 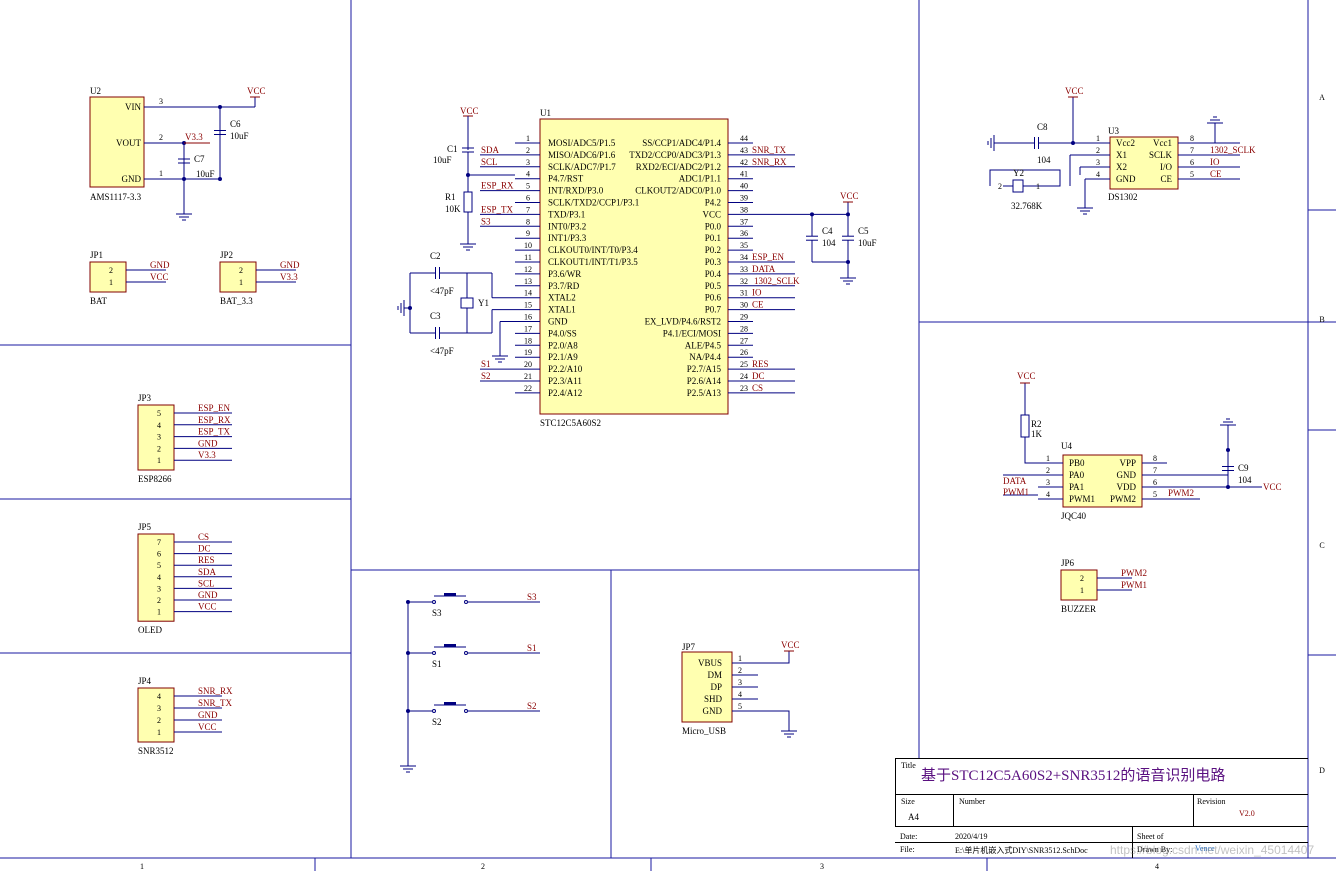 I want to click on u1-left-num: 4, so click(x=528, y=174).